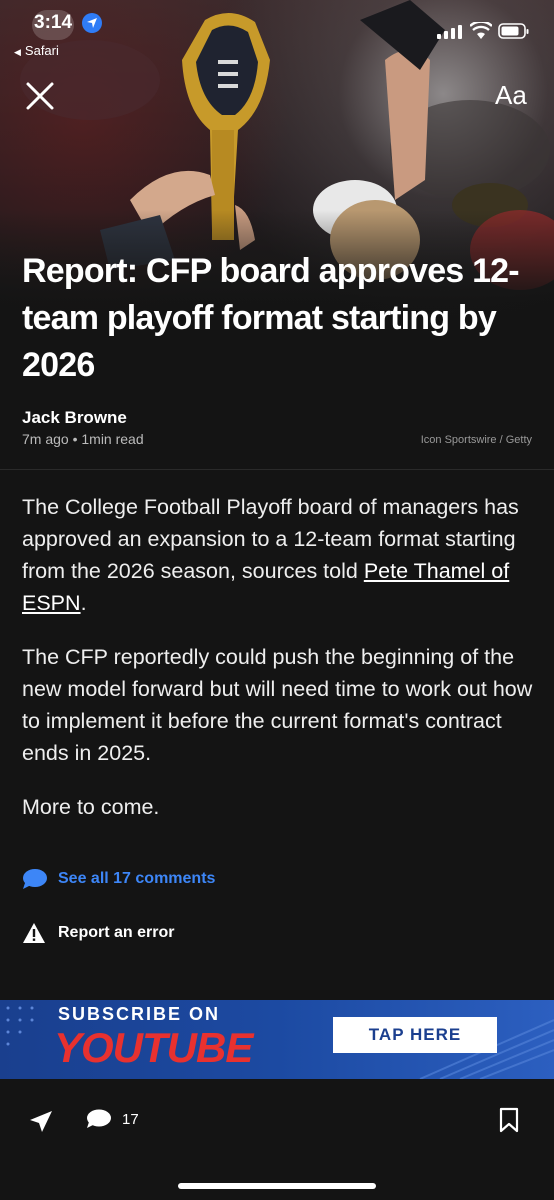  I want to click on comments-button: 17, so click(112, 1119).